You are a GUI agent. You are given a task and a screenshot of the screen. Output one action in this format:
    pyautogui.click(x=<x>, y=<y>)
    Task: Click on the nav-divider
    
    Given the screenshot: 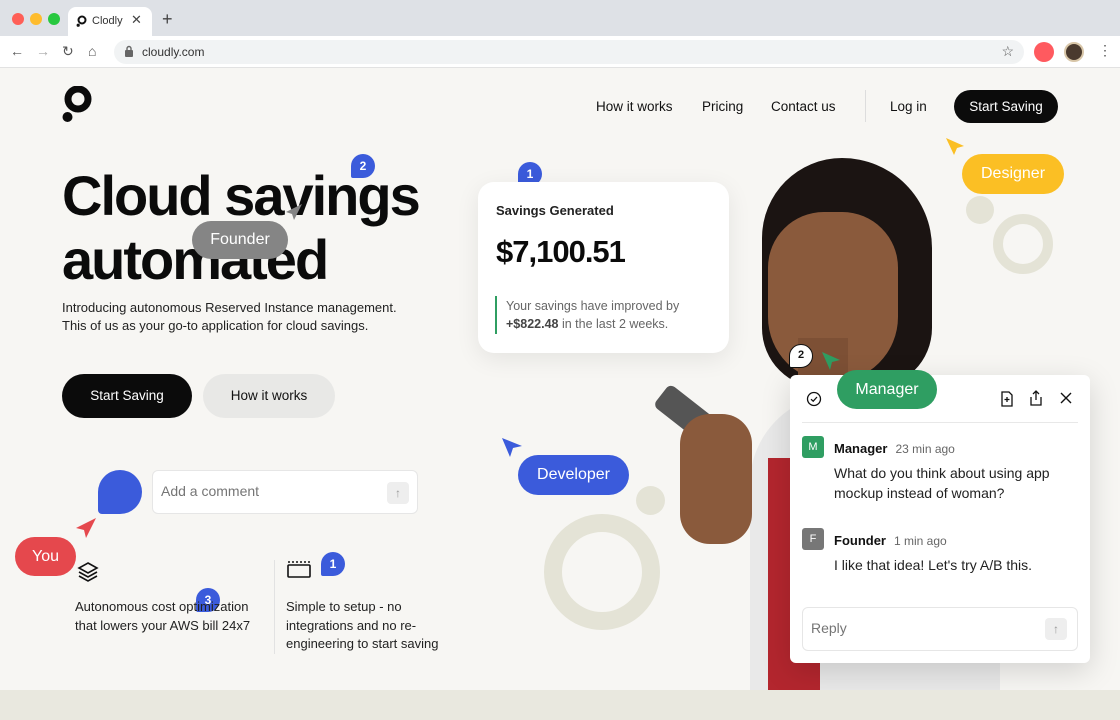 What is the action you would take?
    pyautogui.click(x=865, y=106)
    